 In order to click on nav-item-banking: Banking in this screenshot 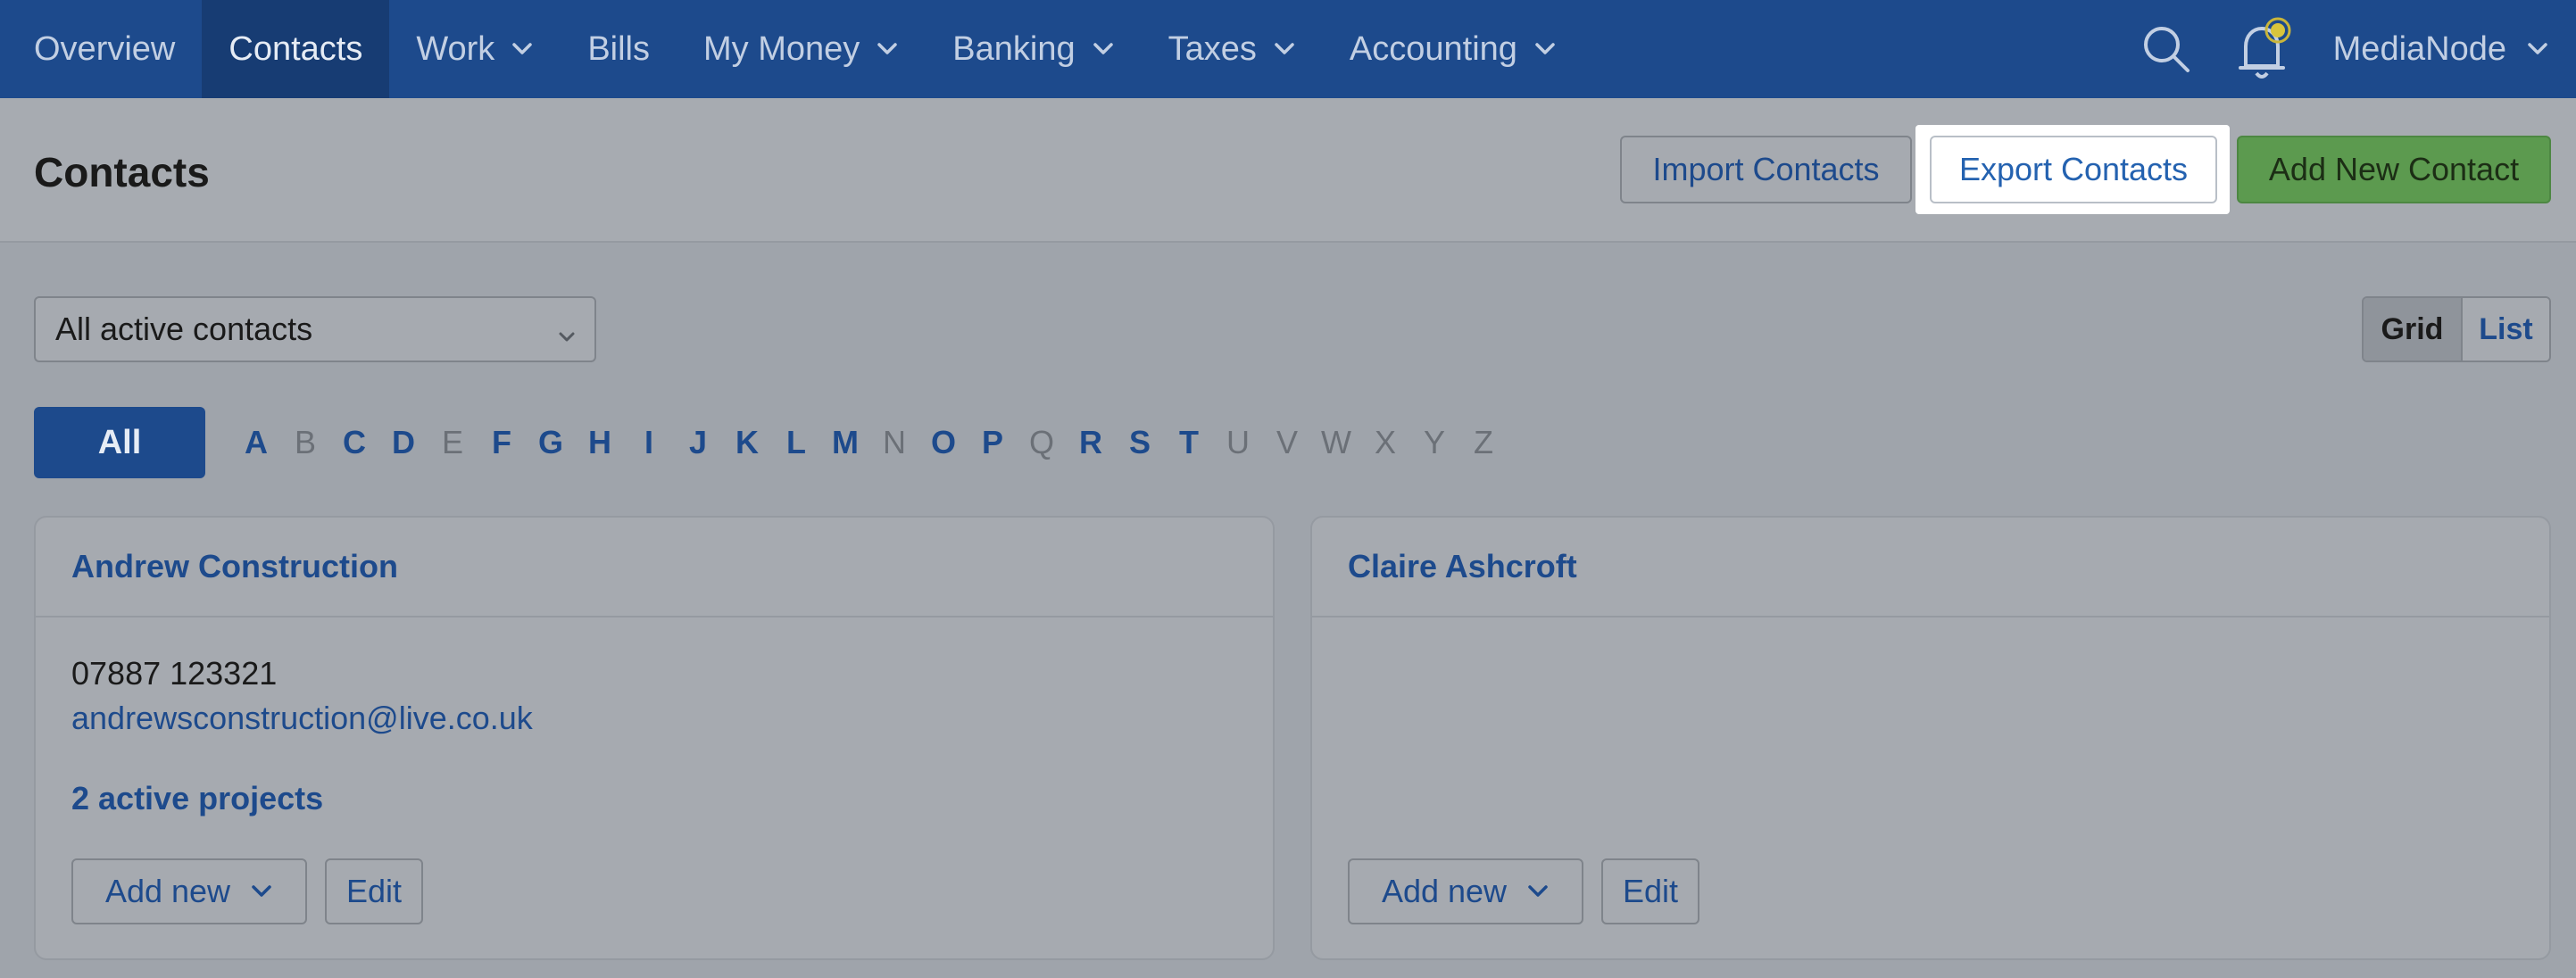, I will do `click(1033, 49)`.